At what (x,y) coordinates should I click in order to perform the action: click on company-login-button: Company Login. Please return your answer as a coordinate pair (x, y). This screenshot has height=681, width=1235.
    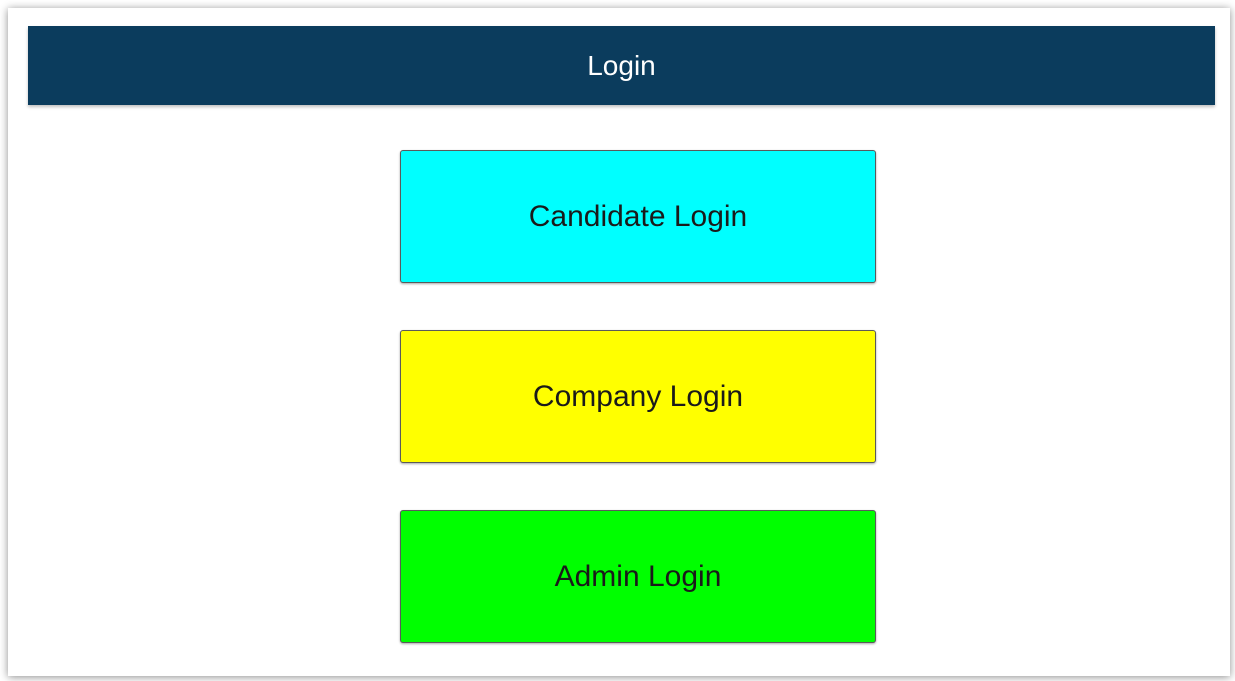
    Looking at the image, I should click on (638, 396).